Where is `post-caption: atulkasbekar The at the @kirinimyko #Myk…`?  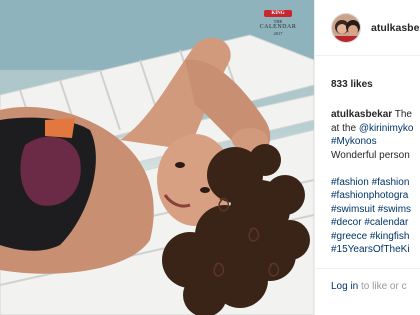 post-caption: atulkasbekar The at the @kirinimyko #Myk… is located at coordinates (375, 182).